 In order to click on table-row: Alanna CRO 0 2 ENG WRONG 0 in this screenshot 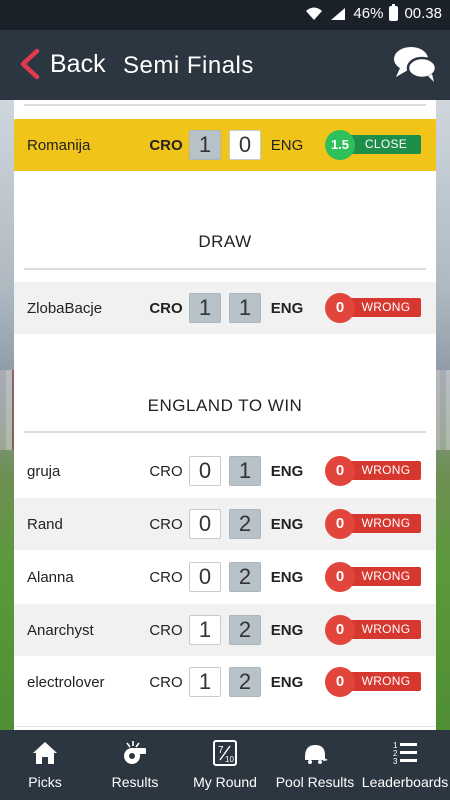, I will do `click(225, 577)`.